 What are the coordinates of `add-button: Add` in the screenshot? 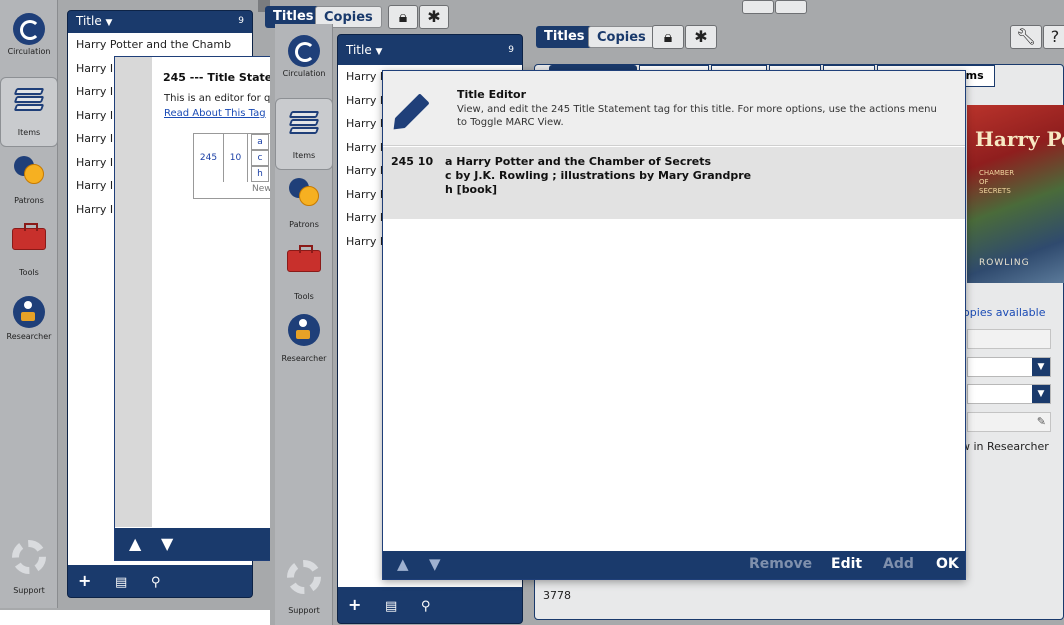 It's located at (898, 564).